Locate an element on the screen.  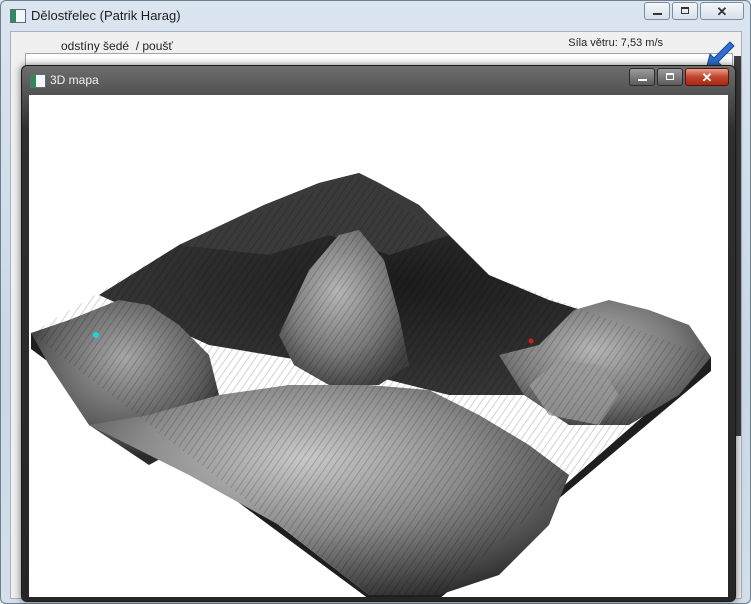
map-window-title: 3D mapa is located at coordinates (74, 80).